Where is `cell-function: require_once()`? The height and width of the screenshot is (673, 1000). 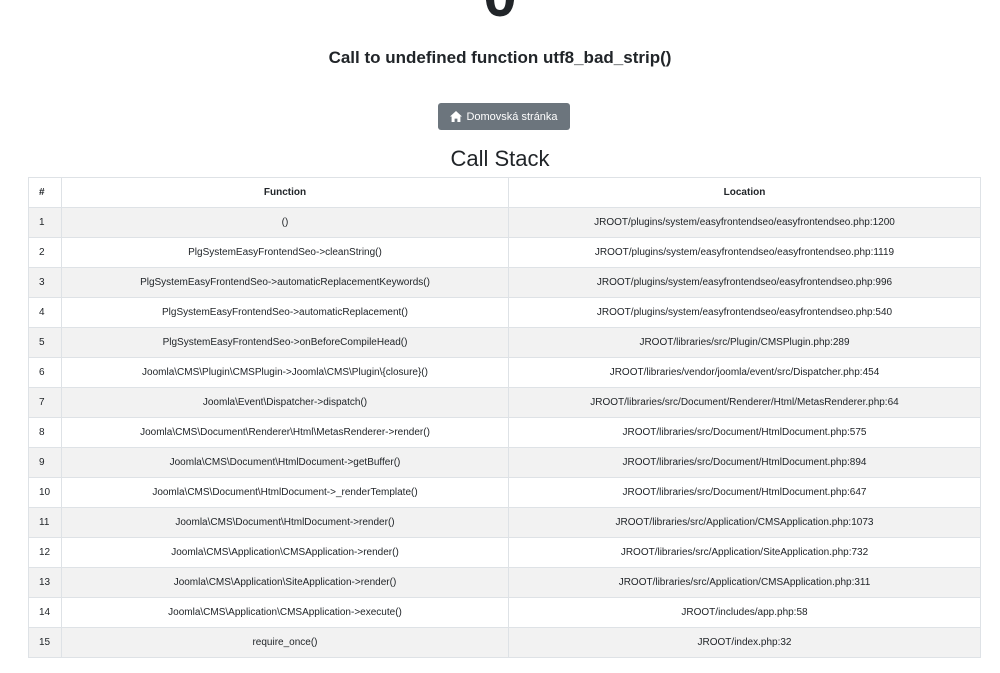 cell-function: require_once() is located at coordinates (285, 642).